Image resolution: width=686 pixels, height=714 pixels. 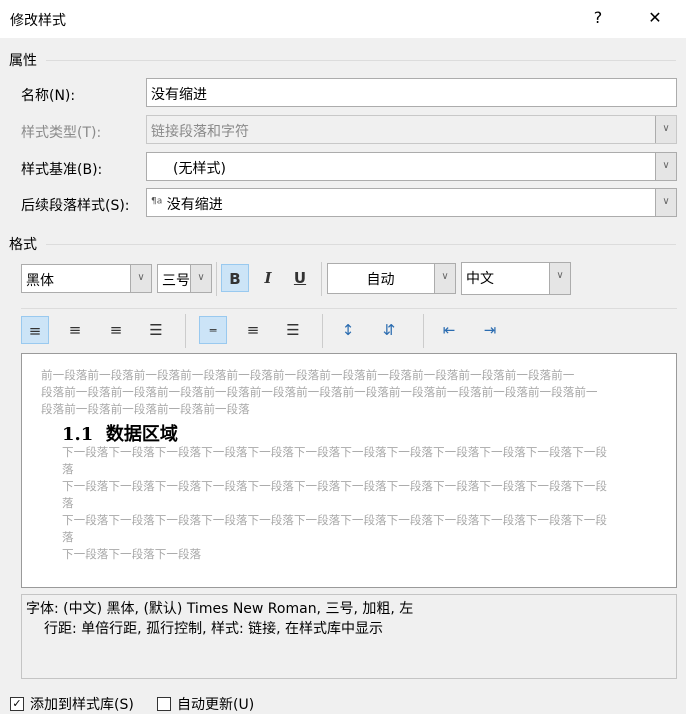 I want to click on preview-line: 段落前一段落前一段落前一段落前一段落, so click(x=145, y=409).